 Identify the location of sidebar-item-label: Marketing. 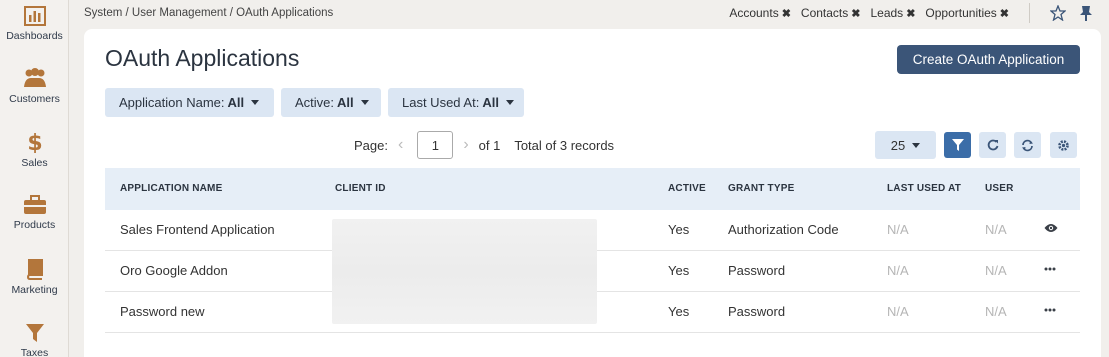
(34, 290).